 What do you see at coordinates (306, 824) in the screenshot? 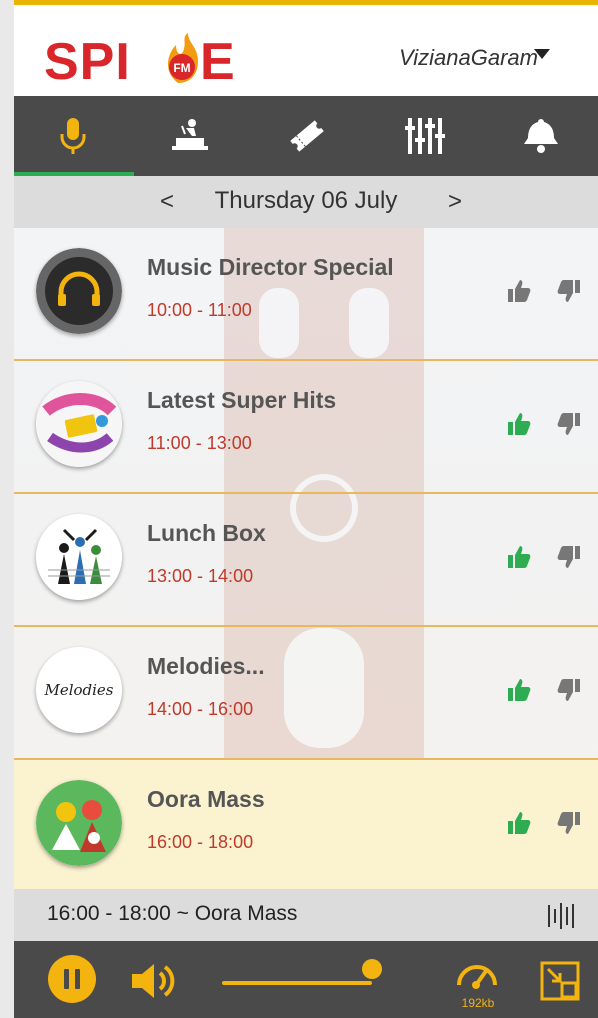
I see `list-item-active: Oora Mass 16:00 - 18:00` at bounding box center [306, 824].